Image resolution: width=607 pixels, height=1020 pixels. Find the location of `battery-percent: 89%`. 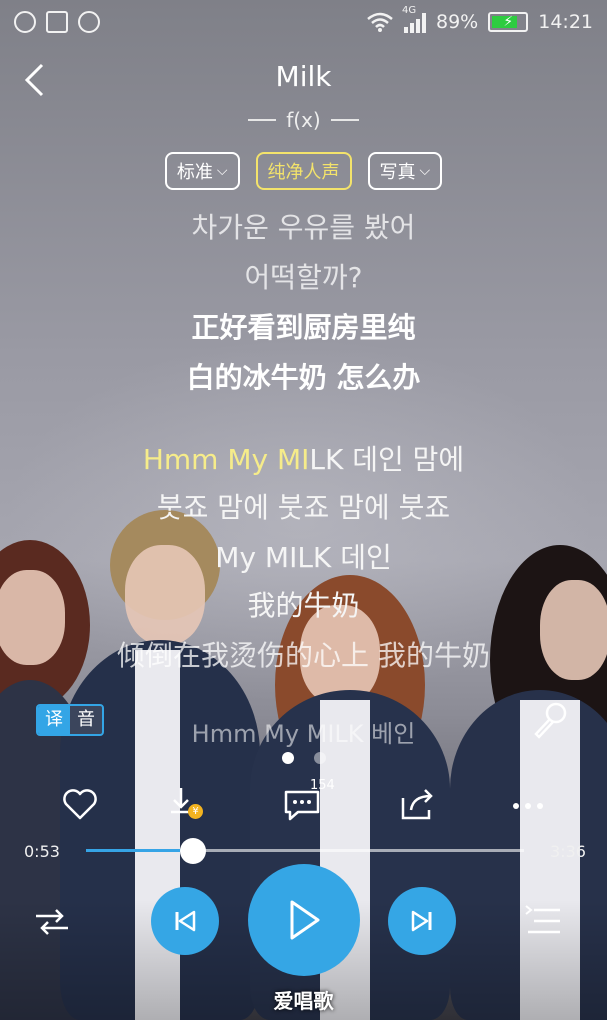

battery-percent: 89% is located at coordinates (457, 22).